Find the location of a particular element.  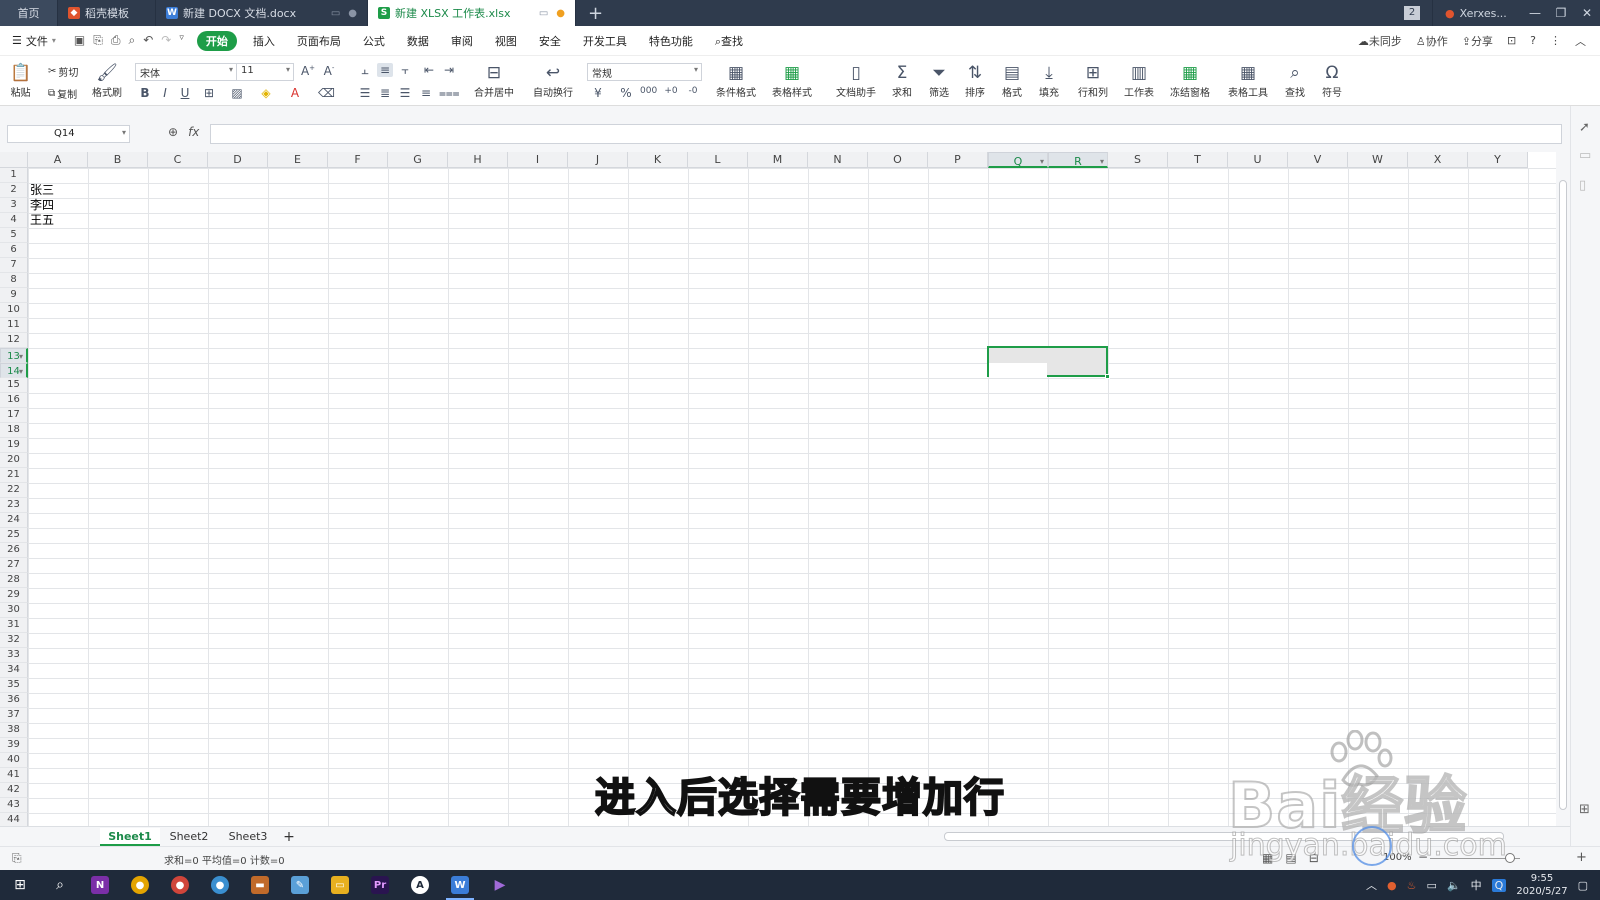

worksheet-button: ▥ 工作表 is located at coordinates (1139, 80).